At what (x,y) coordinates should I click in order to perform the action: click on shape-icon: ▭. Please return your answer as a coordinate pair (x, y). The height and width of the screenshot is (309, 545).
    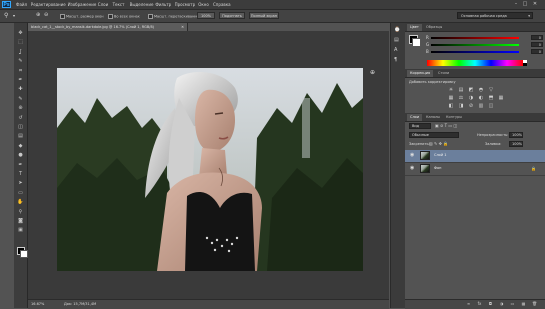
    Looking at the image, I should click on (20, 193).